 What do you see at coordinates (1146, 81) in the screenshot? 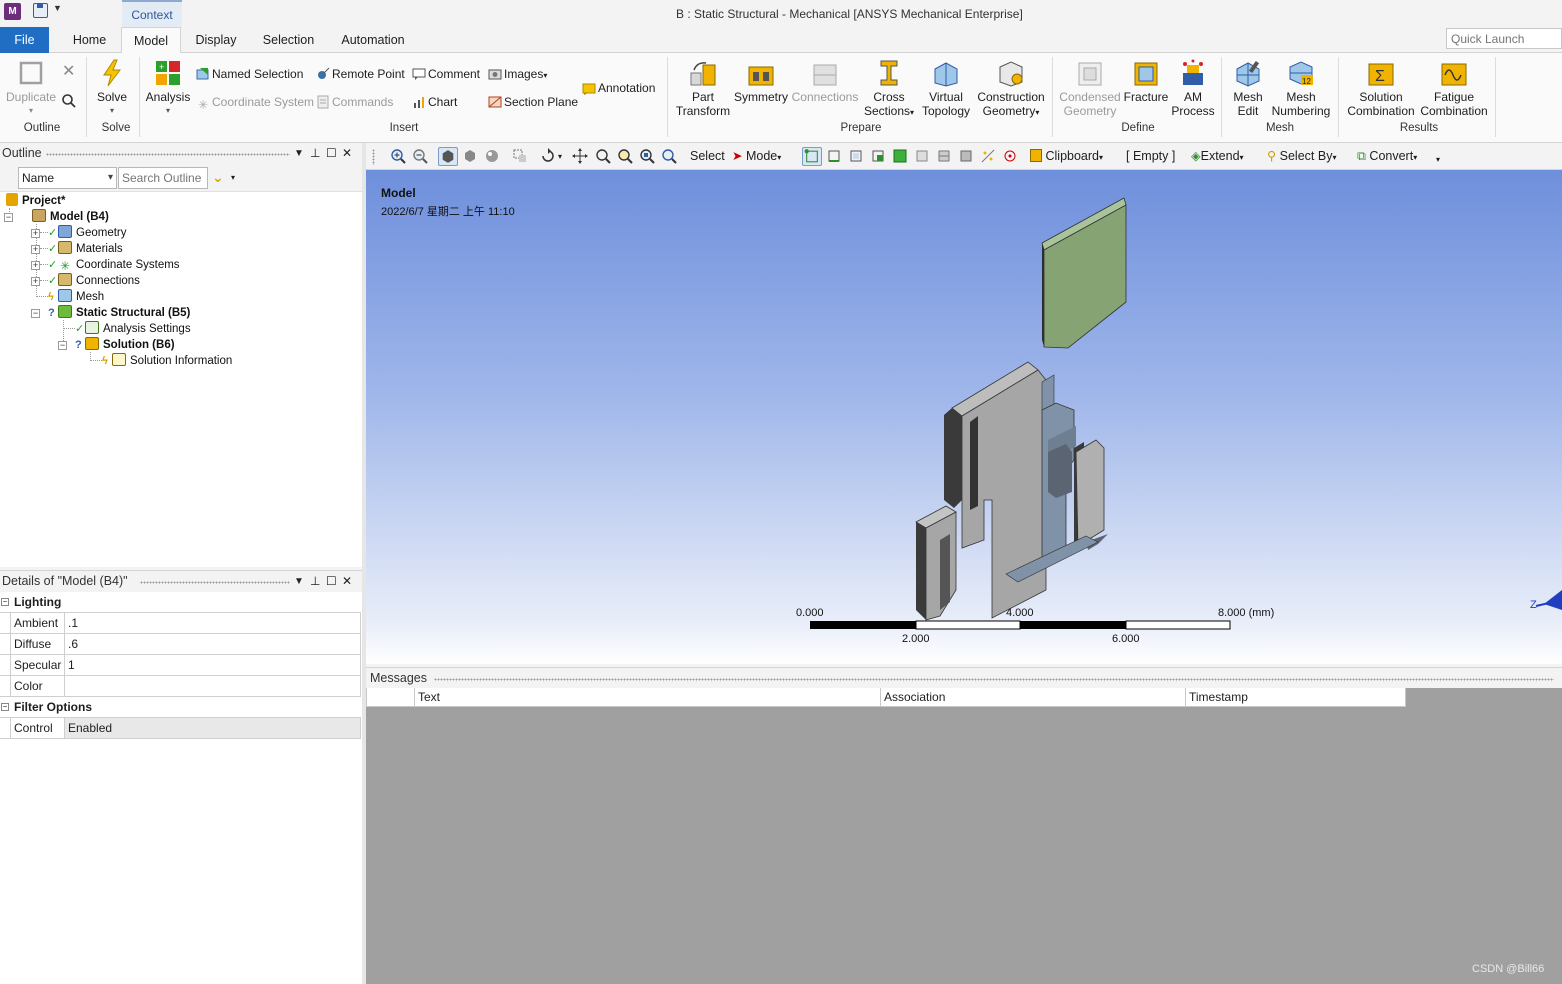
I see `fracture-button: Fracture` at bounding box center [1146, 81].